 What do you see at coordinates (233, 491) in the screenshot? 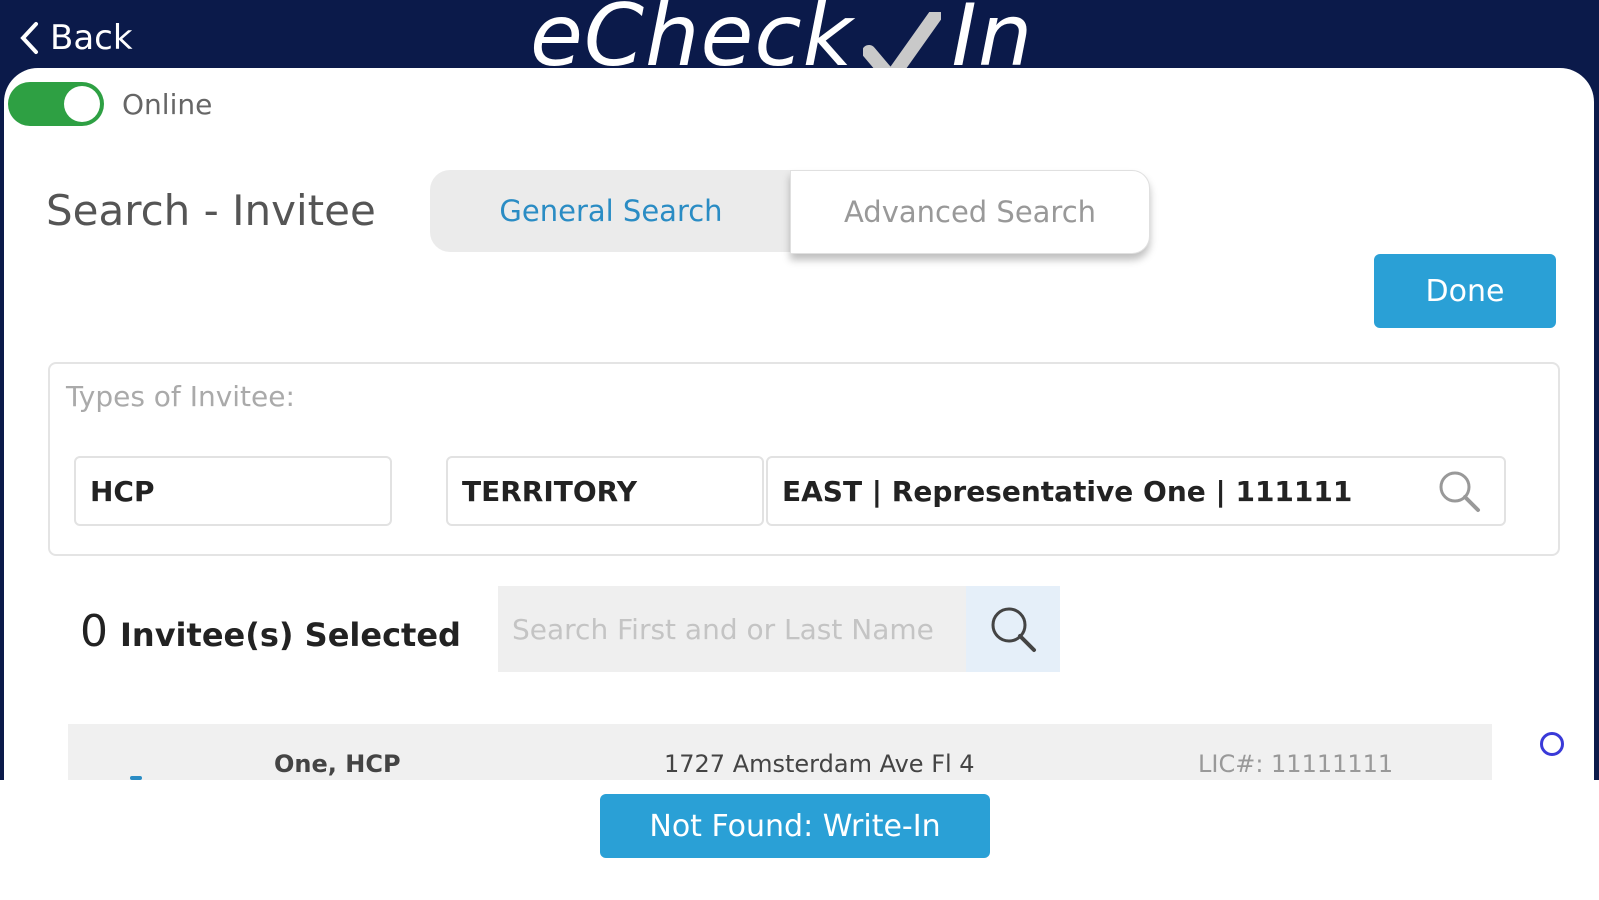
I see `invitee-type-select: HCP` at bounding box center [233, 491].